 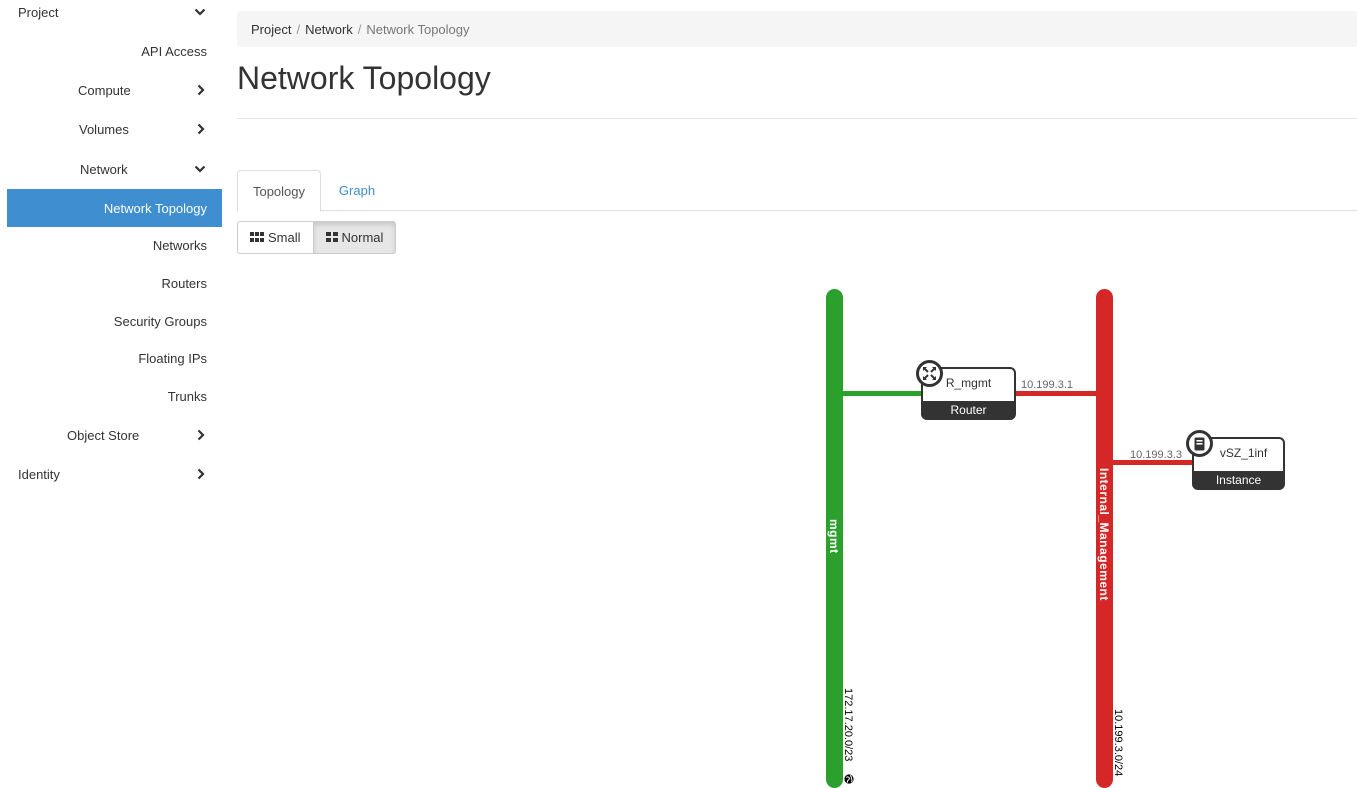 What do you see at coordinates (271, 29) in the screenshot?
I see `breadcrumb-project: Project` at bounding box center [271, 29].